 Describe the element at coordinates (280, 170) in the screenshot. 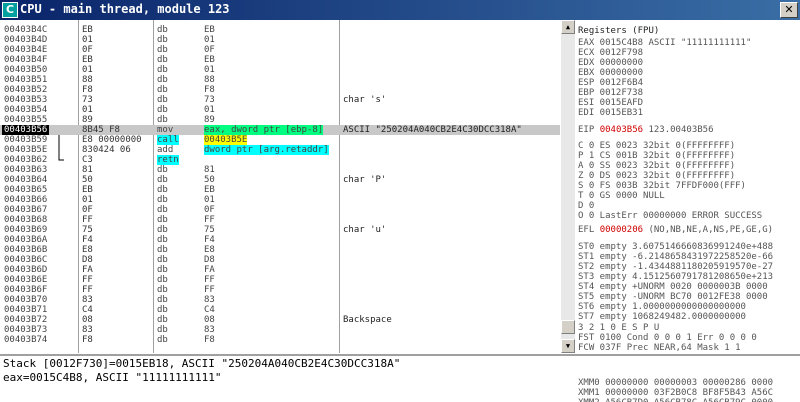

I see `disasm-row: 00403B63 81 db 81` at that location.